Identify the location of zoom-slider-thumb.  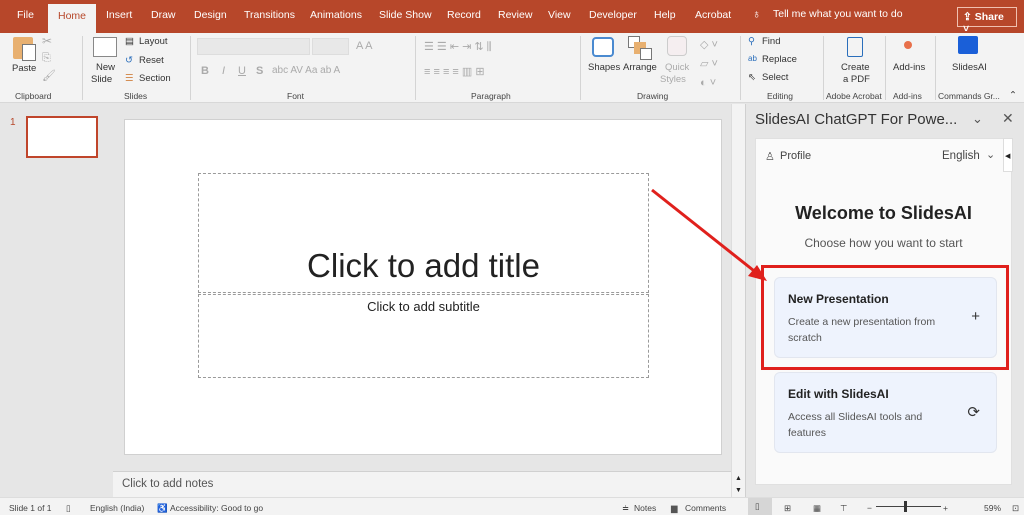
(905, 506).